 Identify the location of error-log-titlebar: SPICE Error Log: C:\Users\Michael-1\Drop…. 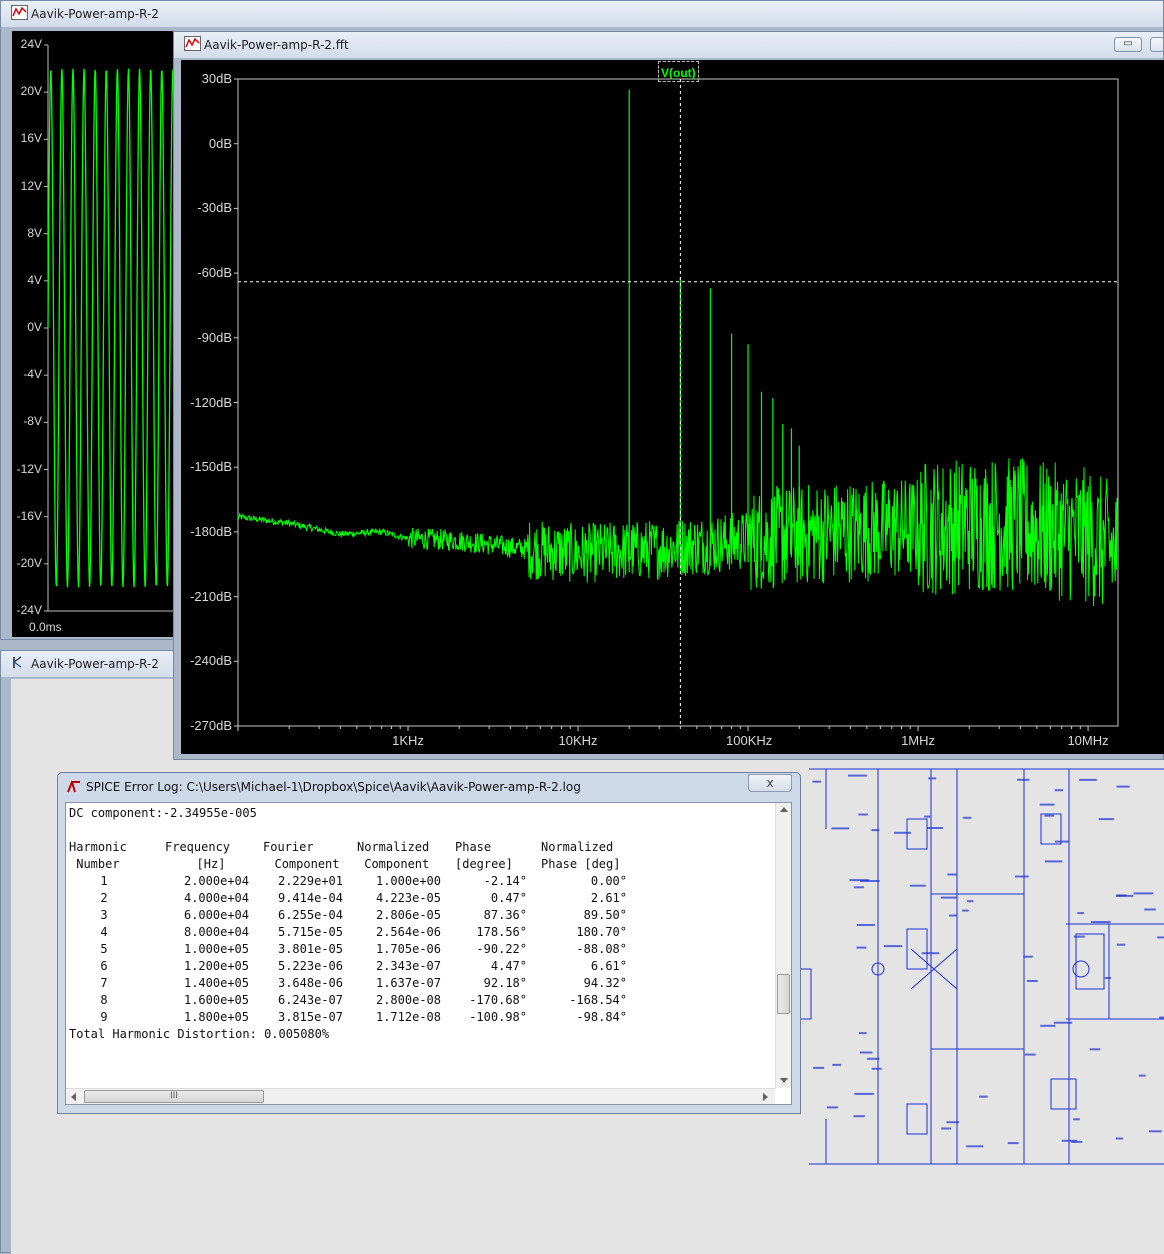
(429, 787).